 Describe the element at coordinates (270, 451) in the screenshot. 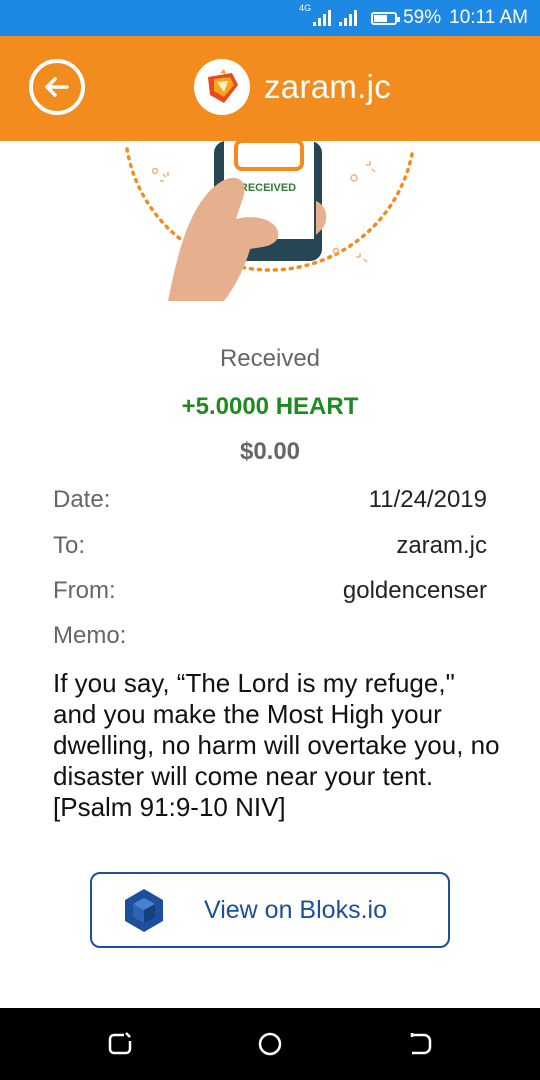

I see `fiat-value: $0.00` at that location.